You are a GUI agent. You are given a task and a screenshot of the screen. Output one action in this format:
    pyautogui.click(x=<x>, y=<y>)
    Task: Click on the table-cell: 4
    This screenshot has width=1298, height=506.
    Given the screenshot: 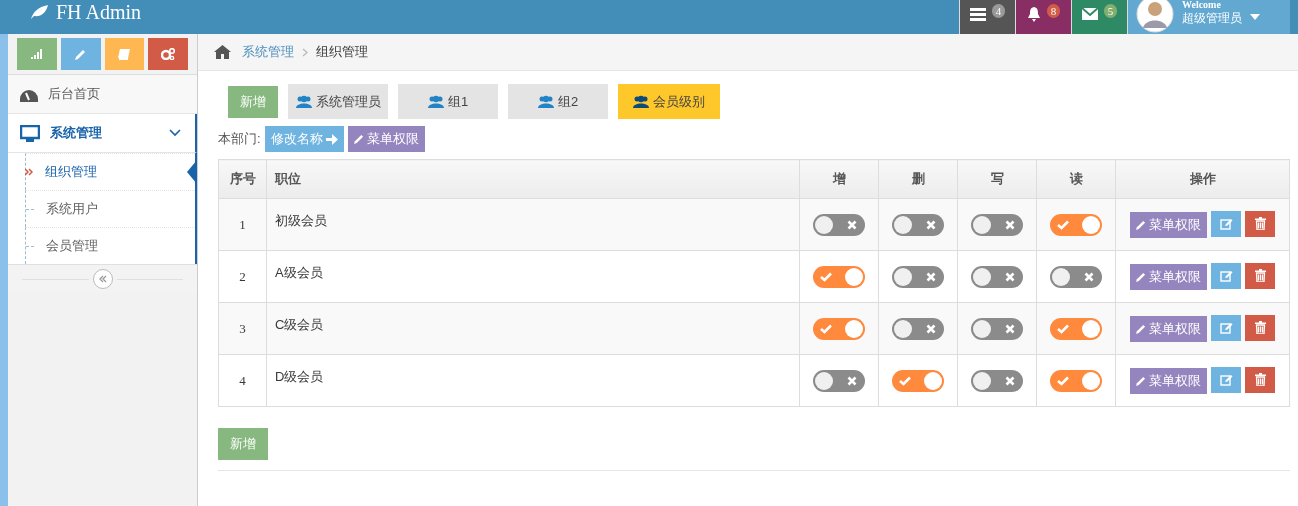 What is the action you would take?
    pyautogui.click(x=242, y=380)
    